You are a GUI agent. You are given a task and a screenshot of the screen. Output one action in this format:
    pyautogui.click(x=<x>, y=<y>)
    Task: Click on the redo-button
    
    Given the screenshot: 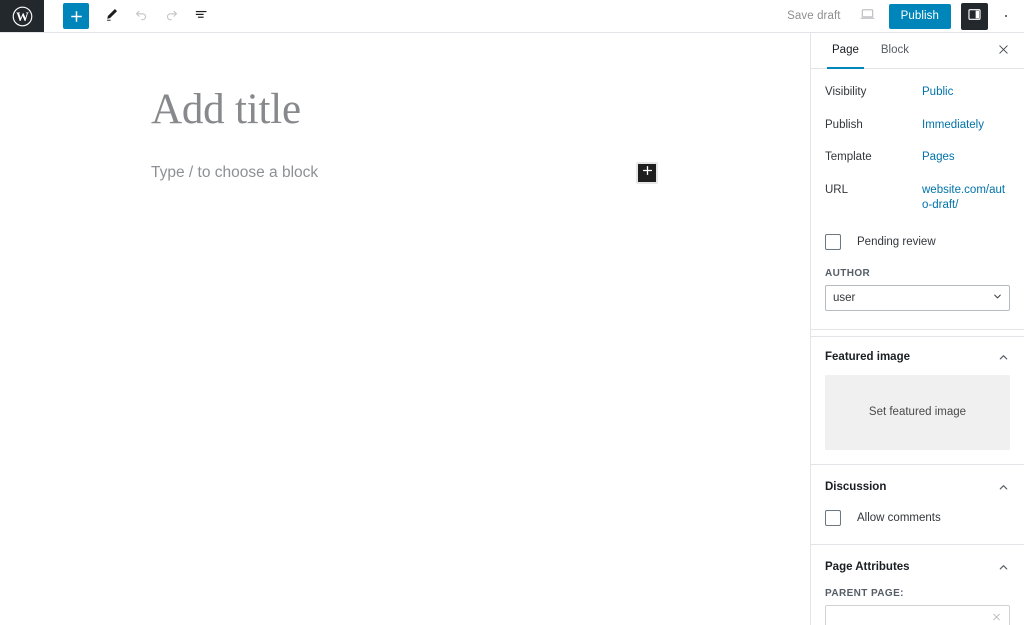 What is the action you would take?
    pyautogui.click(x=171, y=16)
    